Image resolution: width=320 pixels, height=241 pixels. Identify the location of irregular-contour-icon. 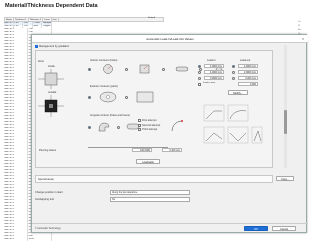
(104, 127).